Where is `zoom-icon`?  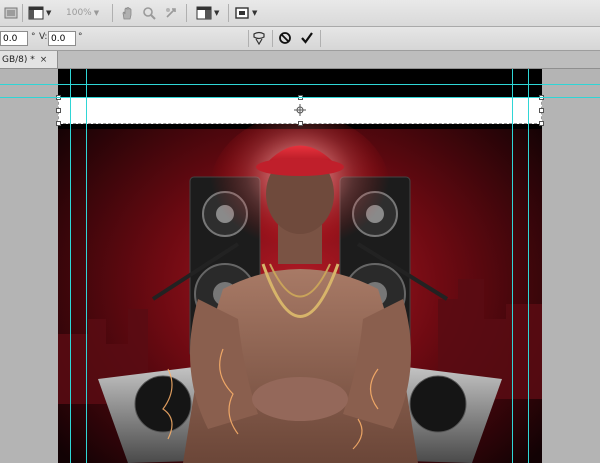
zoom-icon is located at coordinates (149, 13).